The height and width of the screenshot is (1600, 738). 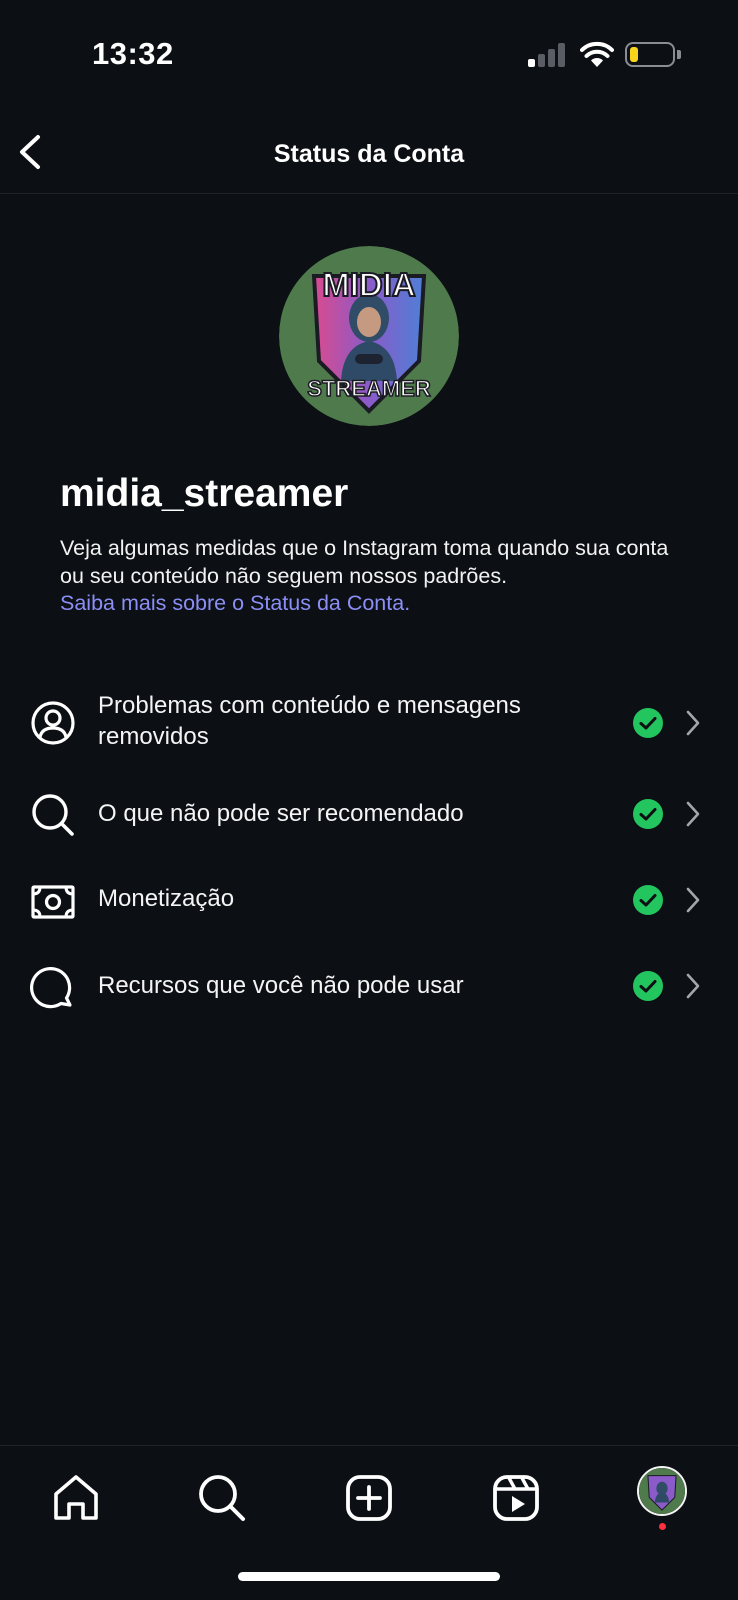 What do you see at coordinates (369, 388) in the screenshot?
I see `avatar-text-bottom: STREAMER` at bounding box center [369, 388].